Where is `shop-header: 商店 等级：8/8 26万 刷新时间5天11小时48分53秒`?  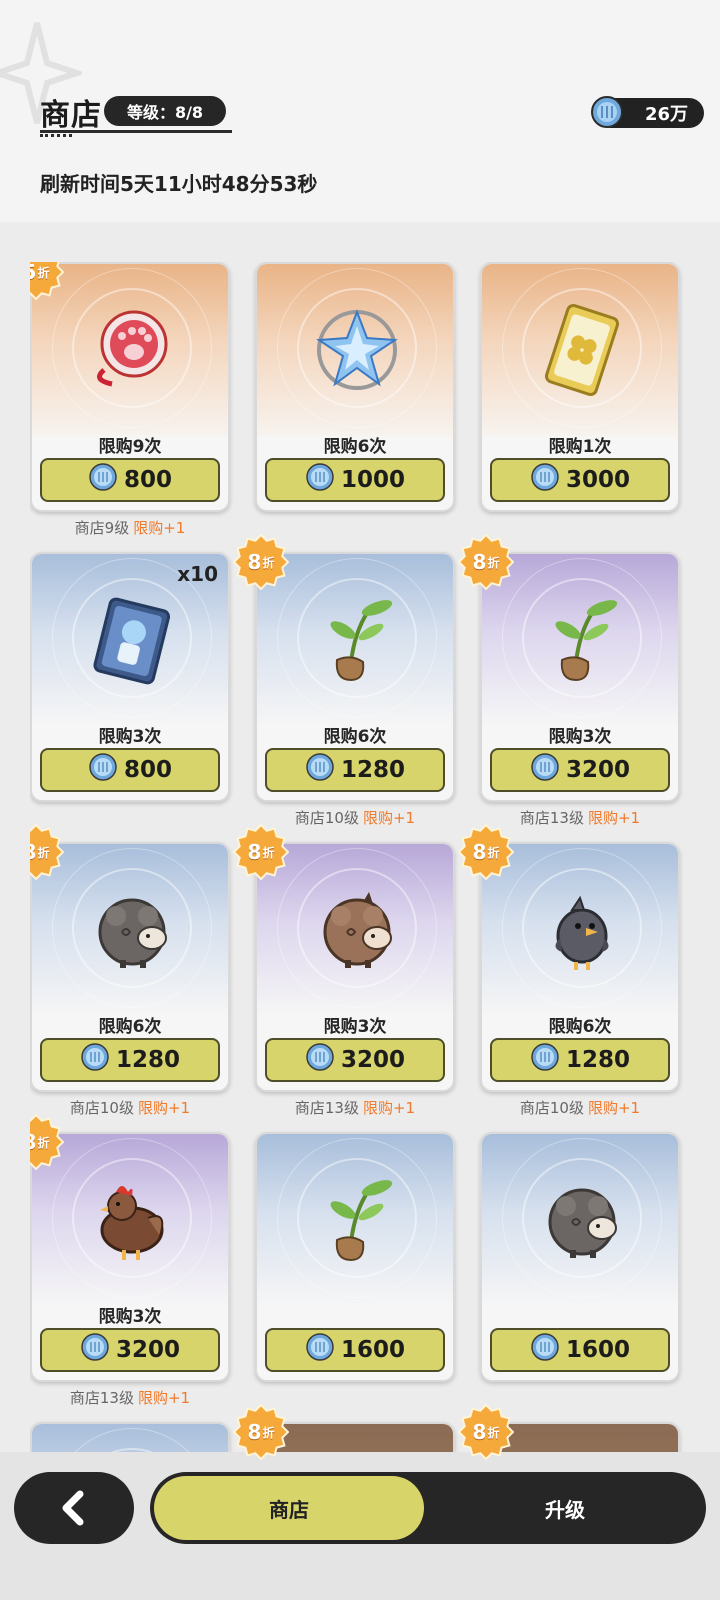 shop-header: 商店 等级：8/8 26万 刷新时间5天11小时48分53秒 is located at coordinates (360, 111).